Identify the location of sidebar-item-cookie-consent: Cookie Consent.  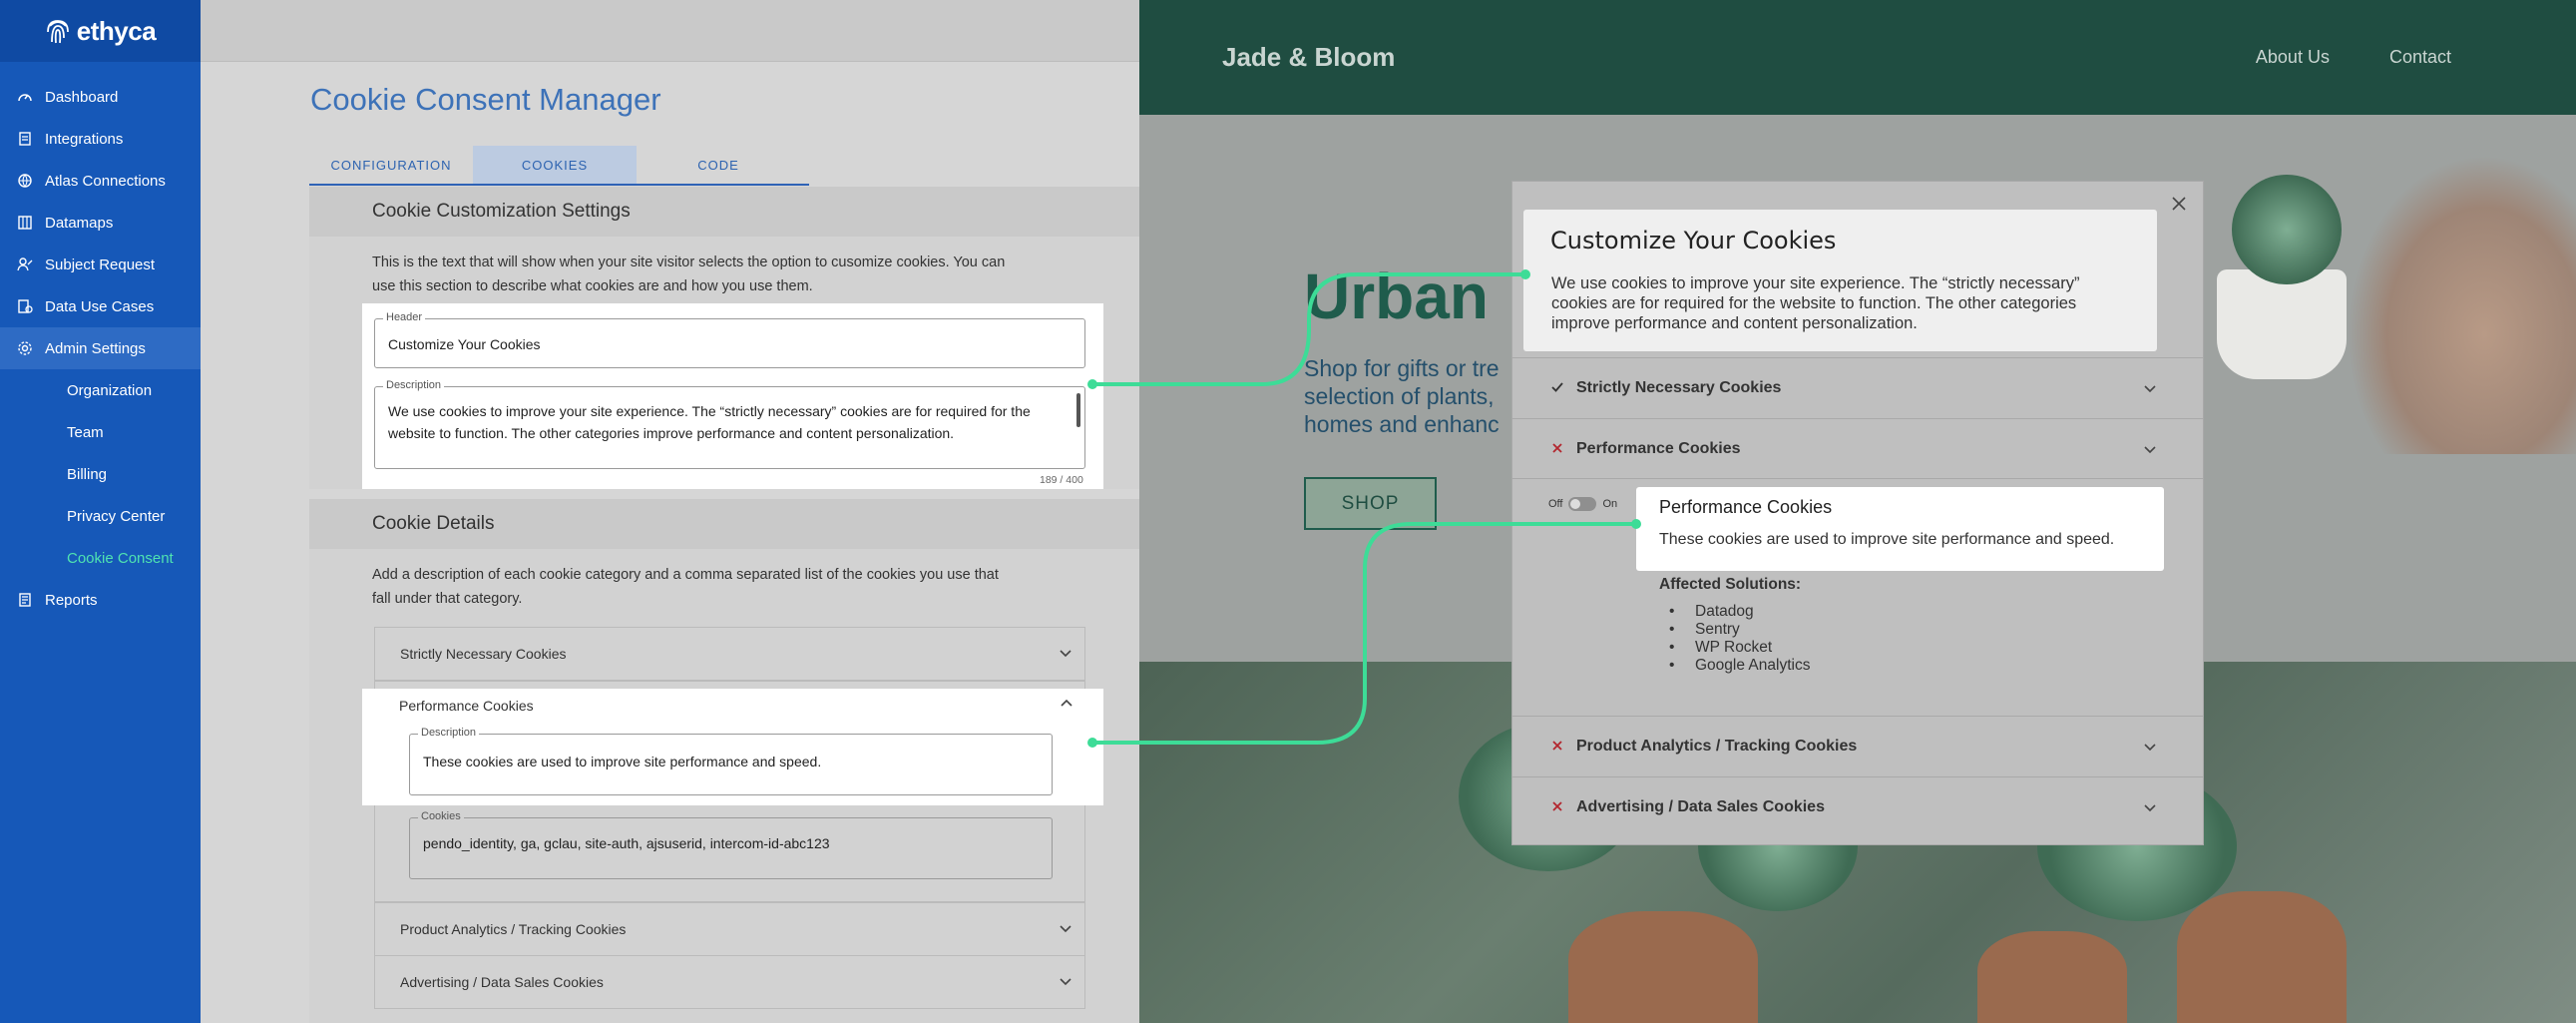
(100, 558).